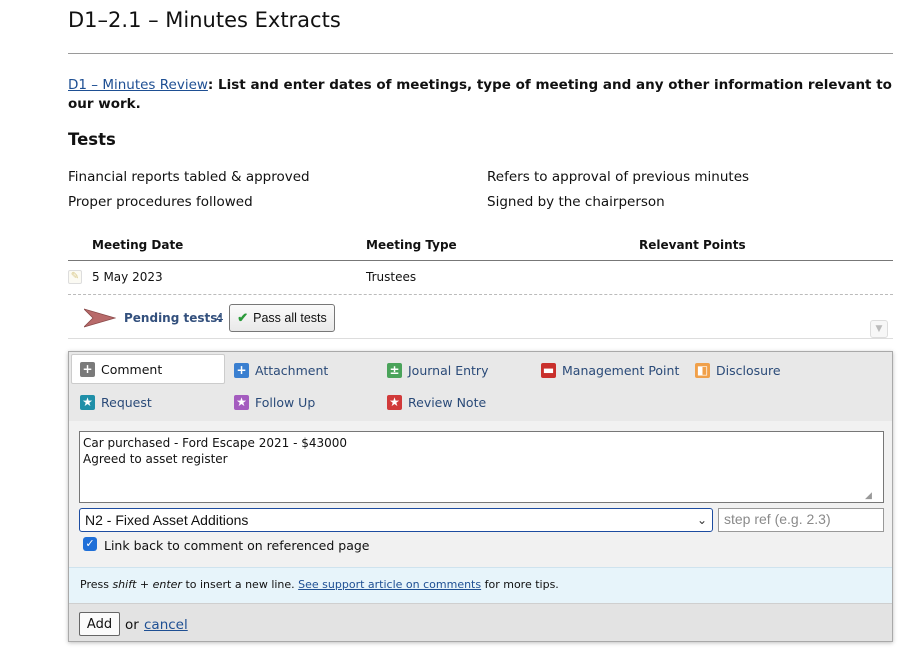 The height and width of the screenshot is (652, 917). Describe the element at coordinates (480, 338) in the screenshot. I see `pending-divider` at that location.